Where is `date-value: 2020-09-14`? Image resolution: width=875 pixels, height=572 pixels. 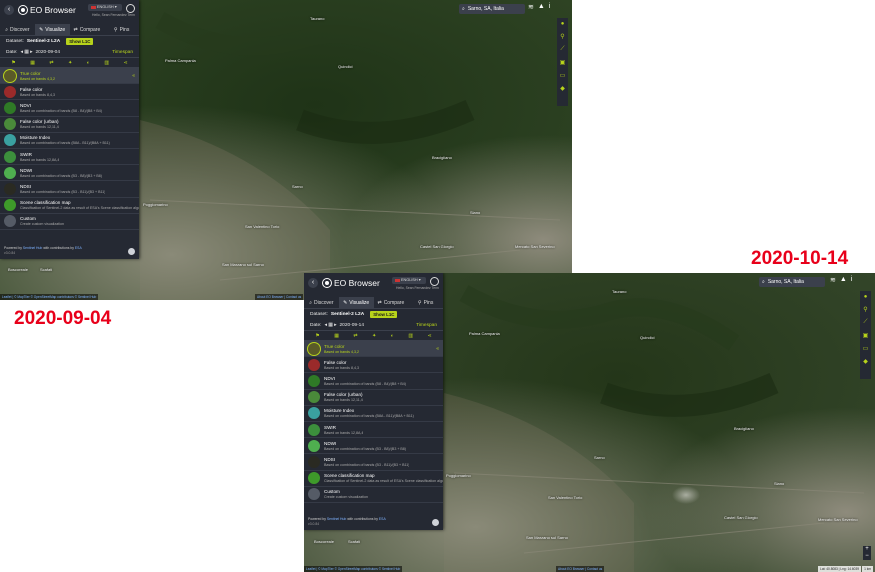
date-value: 2020-09-14 is located at coordinates (351, 325).